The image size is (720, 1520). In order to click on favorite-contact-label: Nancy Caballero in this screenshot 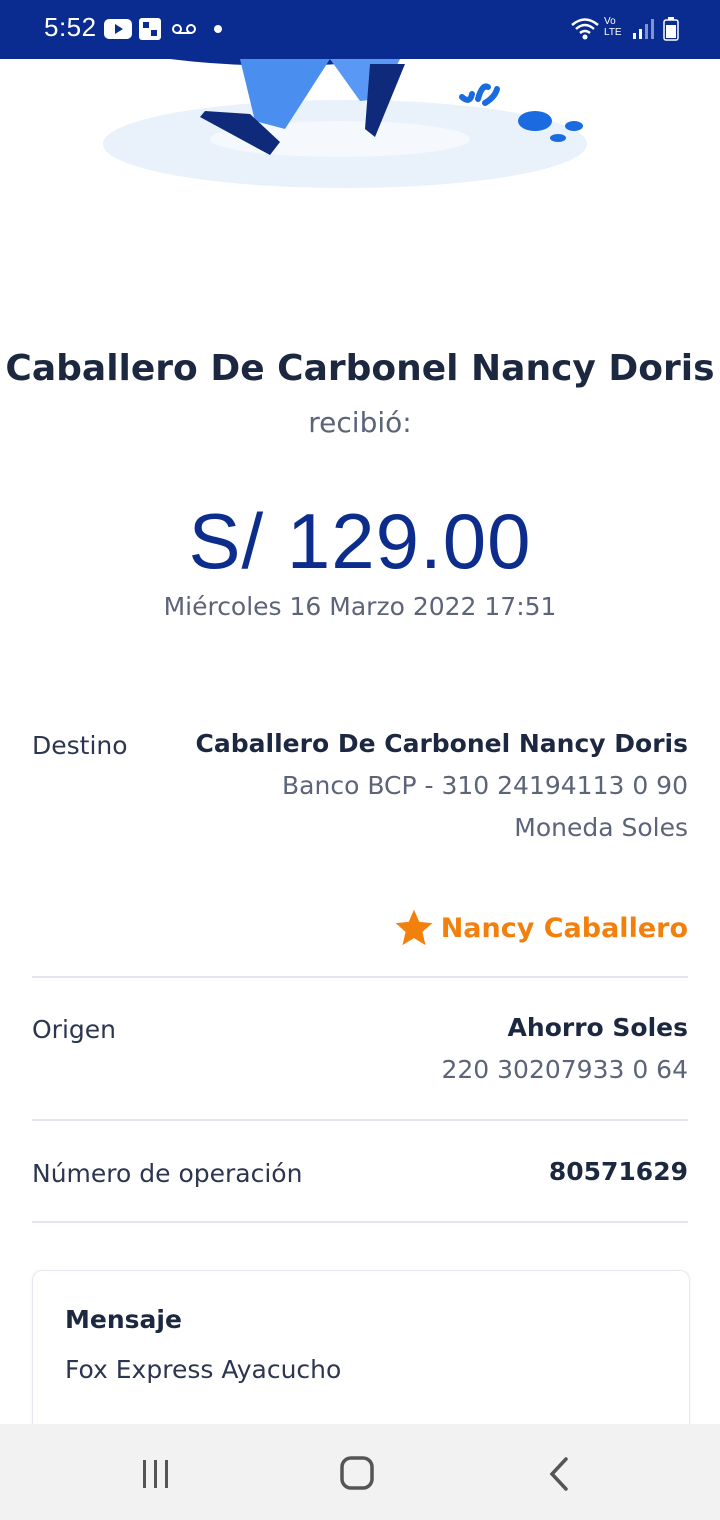, I will do `click(564, 928)`.